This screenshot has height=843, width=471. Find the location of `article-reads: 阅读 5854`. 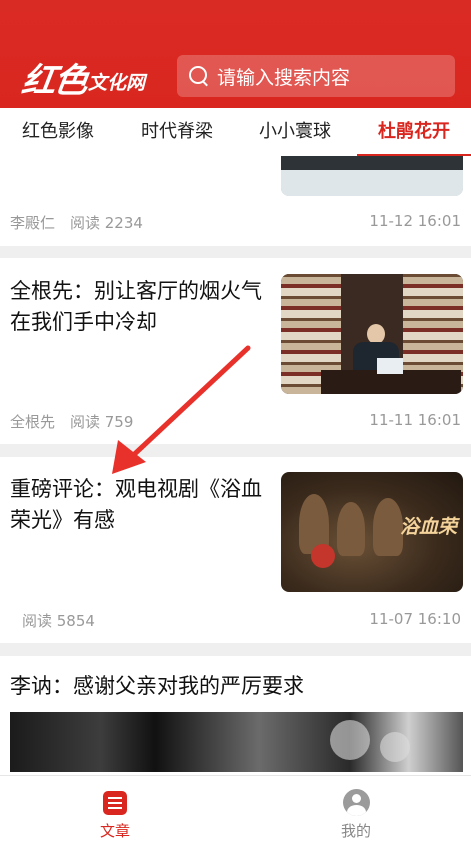

article-reads: 阅读 5854 is located at coordinates (58, 621).